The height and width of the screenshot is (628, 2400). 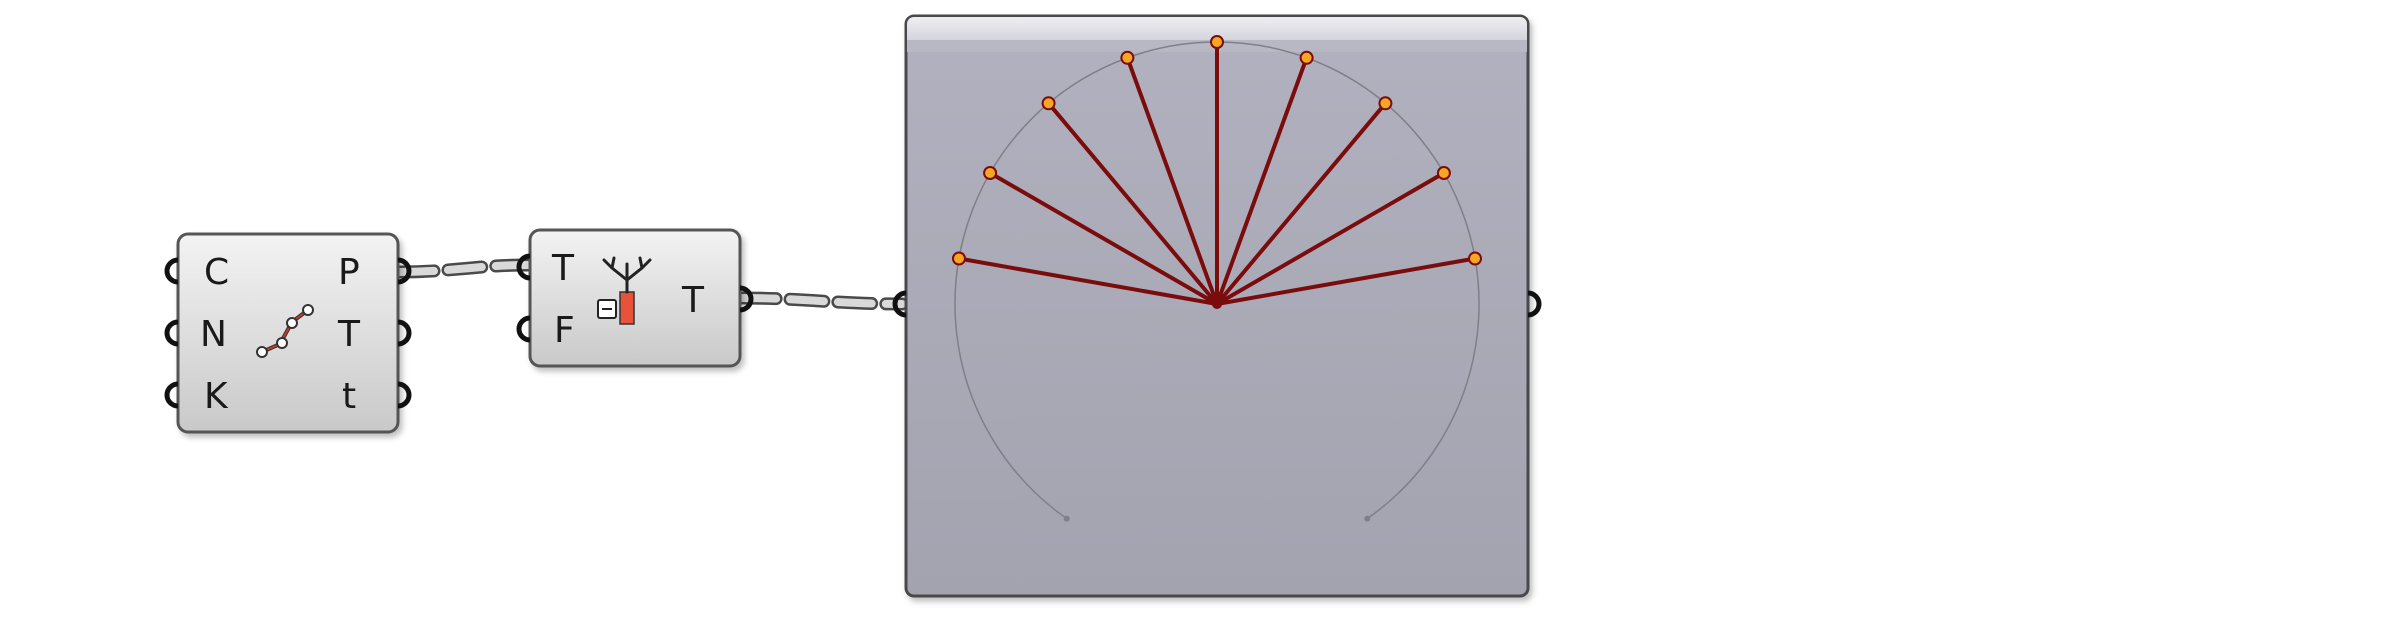 I want to click on output-label-tree: T, so click(x=693, y=300).